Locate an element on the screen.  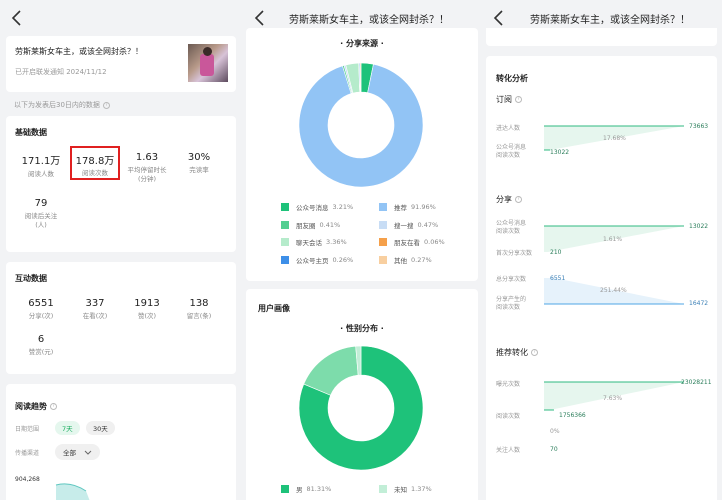
user-portrait-card: 用户画像 · 性别分布 · 男 81.31% 未知 1.37% is located at coordinates (362, 394).